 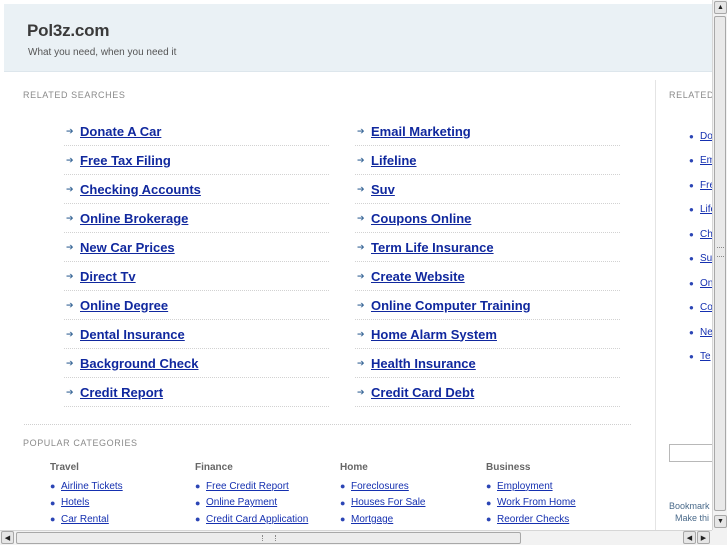 What do you see at coordinates (394, 160) in the screenshot?
I see `related-search-link: Lifeline` at bounding box center [394, 160].